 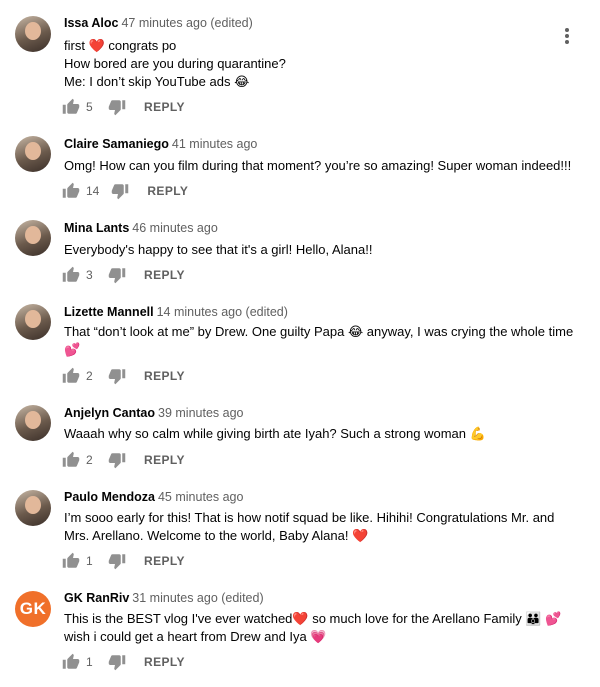 I want to click on comment-header: Issa Aloc 47 minutes ago (edited), so click(x=158, y=23).